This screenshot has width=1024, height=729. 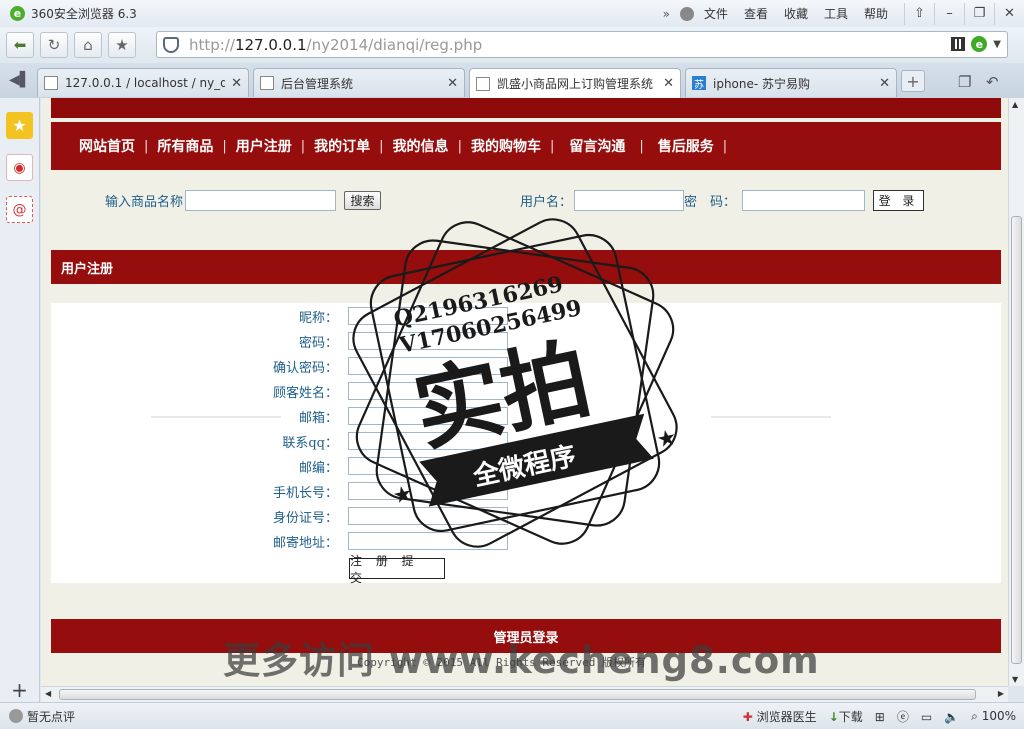 What do you see at coordinates (979, 44) in the screenshot?
I see `browser-mode-icon: e` at bounding box center [979, 44].